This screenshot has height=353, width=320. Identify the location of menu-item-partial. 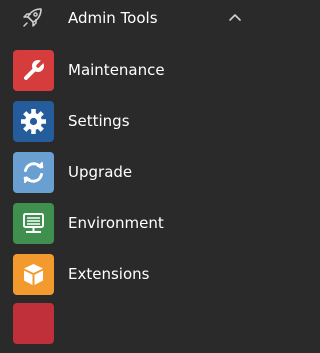
(130, 328).